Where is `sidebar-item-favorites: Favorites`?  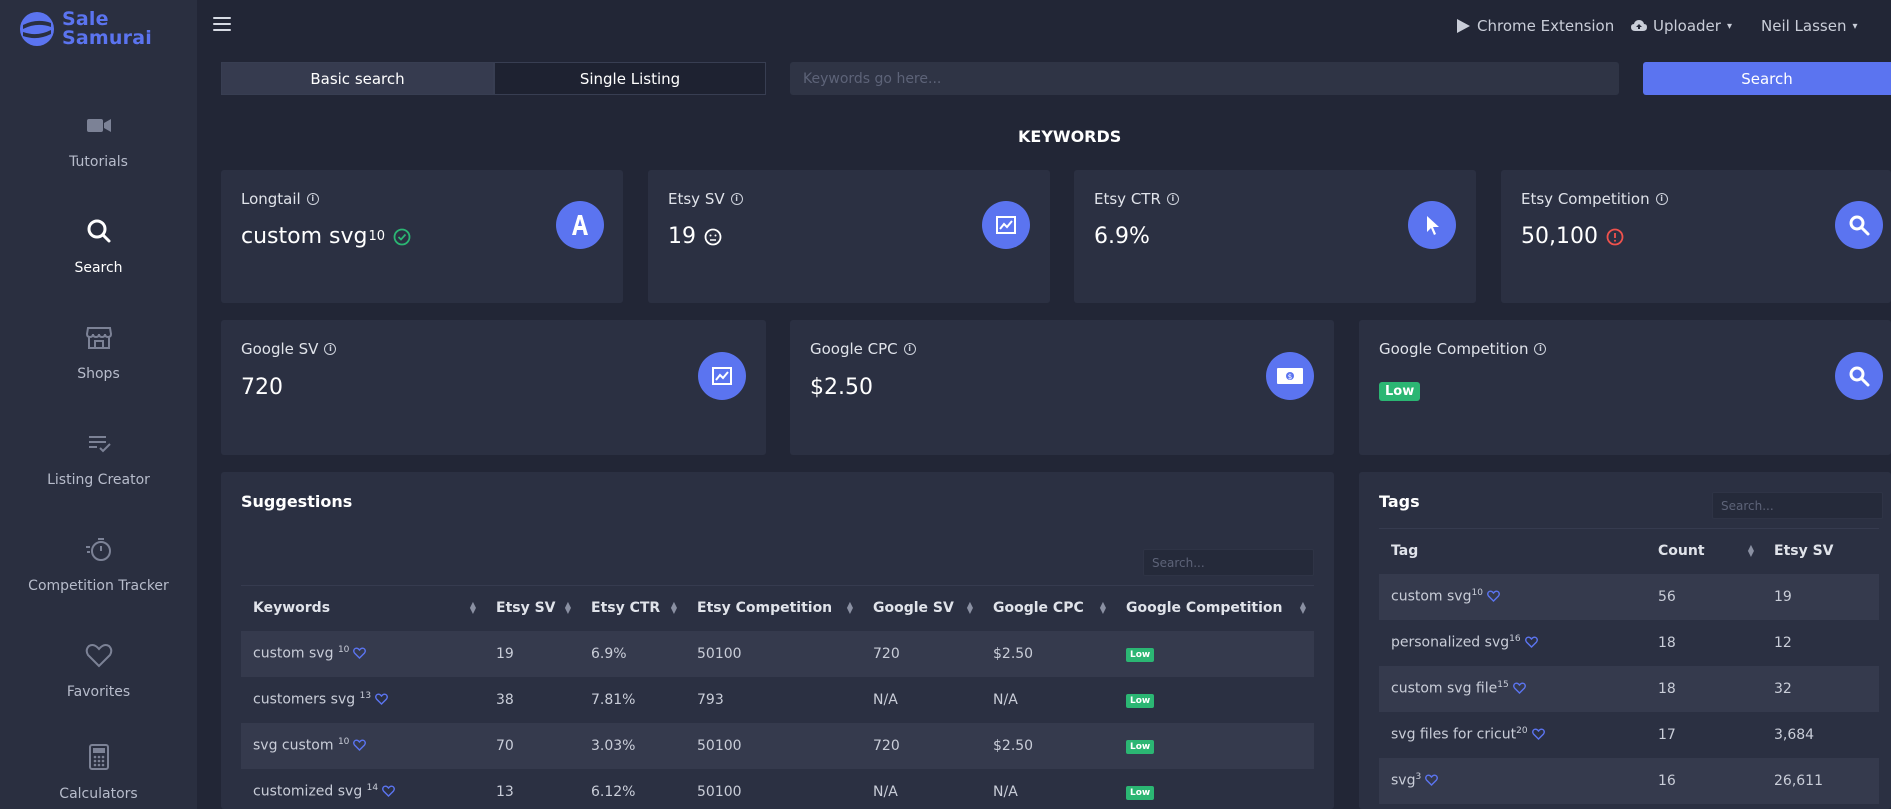
sidebar-item-favorites: Favorites is located at coordinates (98, 682).